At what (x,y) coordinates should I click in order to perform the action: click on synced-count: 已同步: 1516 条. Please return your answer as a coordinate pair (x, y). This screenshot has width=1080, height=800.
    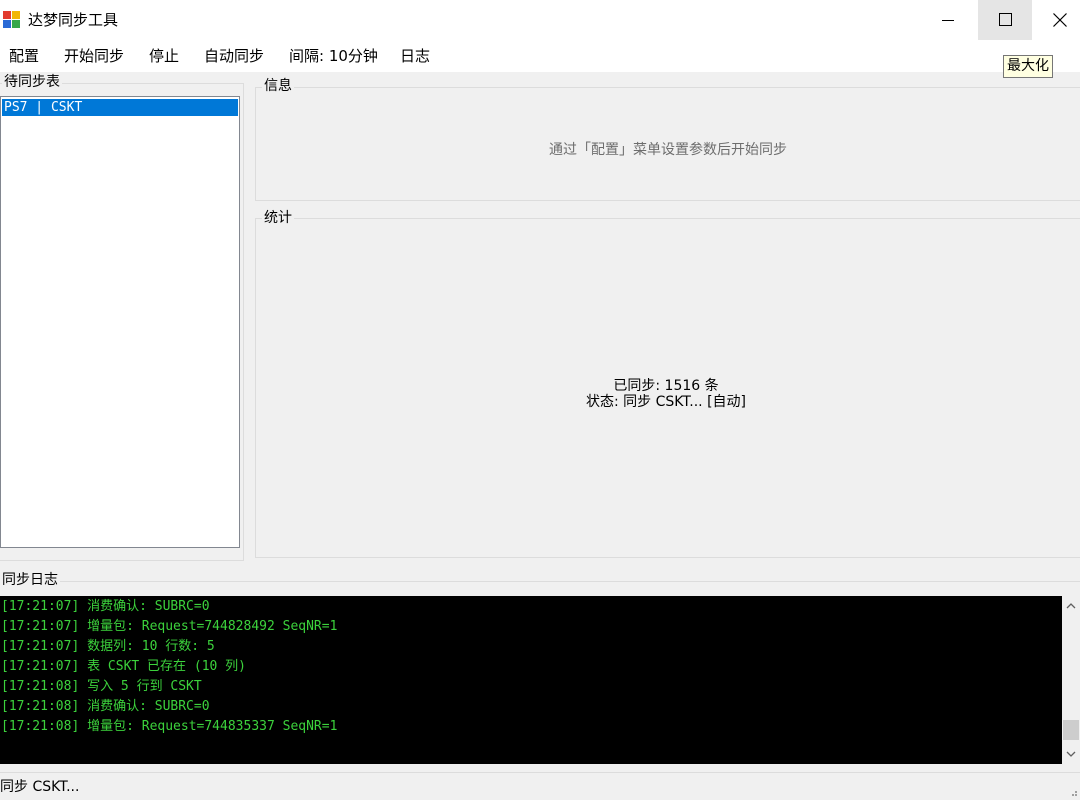
    Looking at the image, I should click on (666, 386).